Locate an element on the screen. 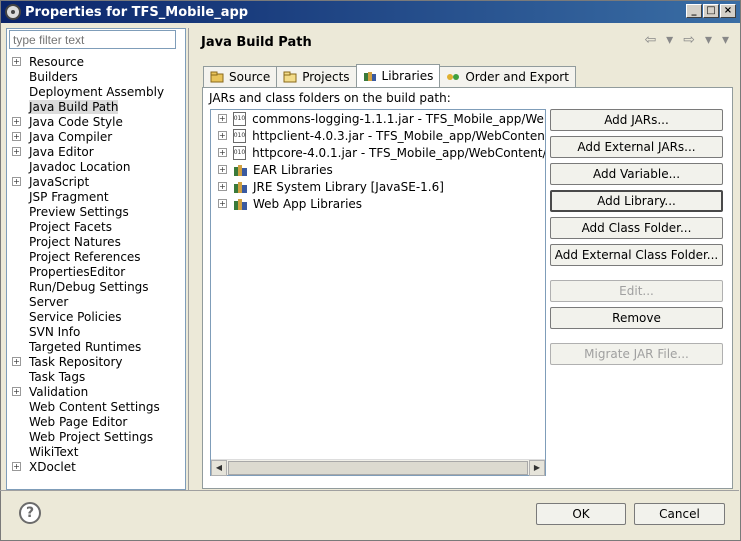 This screenshot has height=541, width=741. tree-item: Java Build Path is located at coordinates (88, 106).